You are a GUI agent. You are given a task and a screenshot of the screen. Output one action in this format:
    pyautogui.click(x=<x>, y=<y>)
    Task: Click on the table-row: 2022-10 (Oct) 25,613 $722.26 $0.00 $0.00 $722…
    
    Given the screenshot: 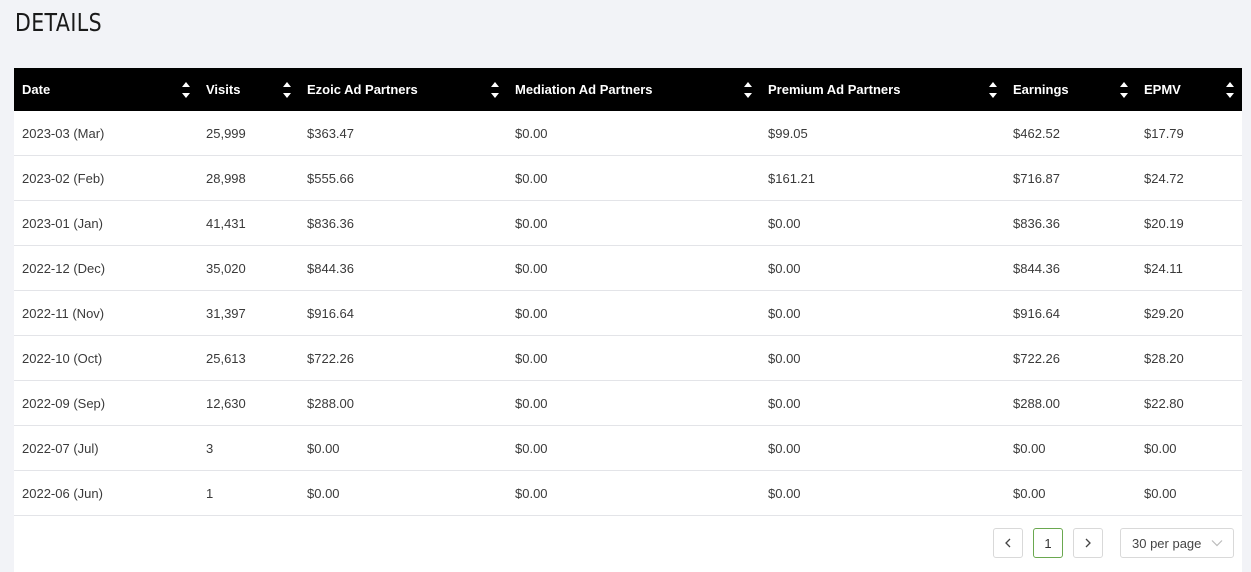 What is the action you would take?
    pyautogui.click(x=628, y=358)
    